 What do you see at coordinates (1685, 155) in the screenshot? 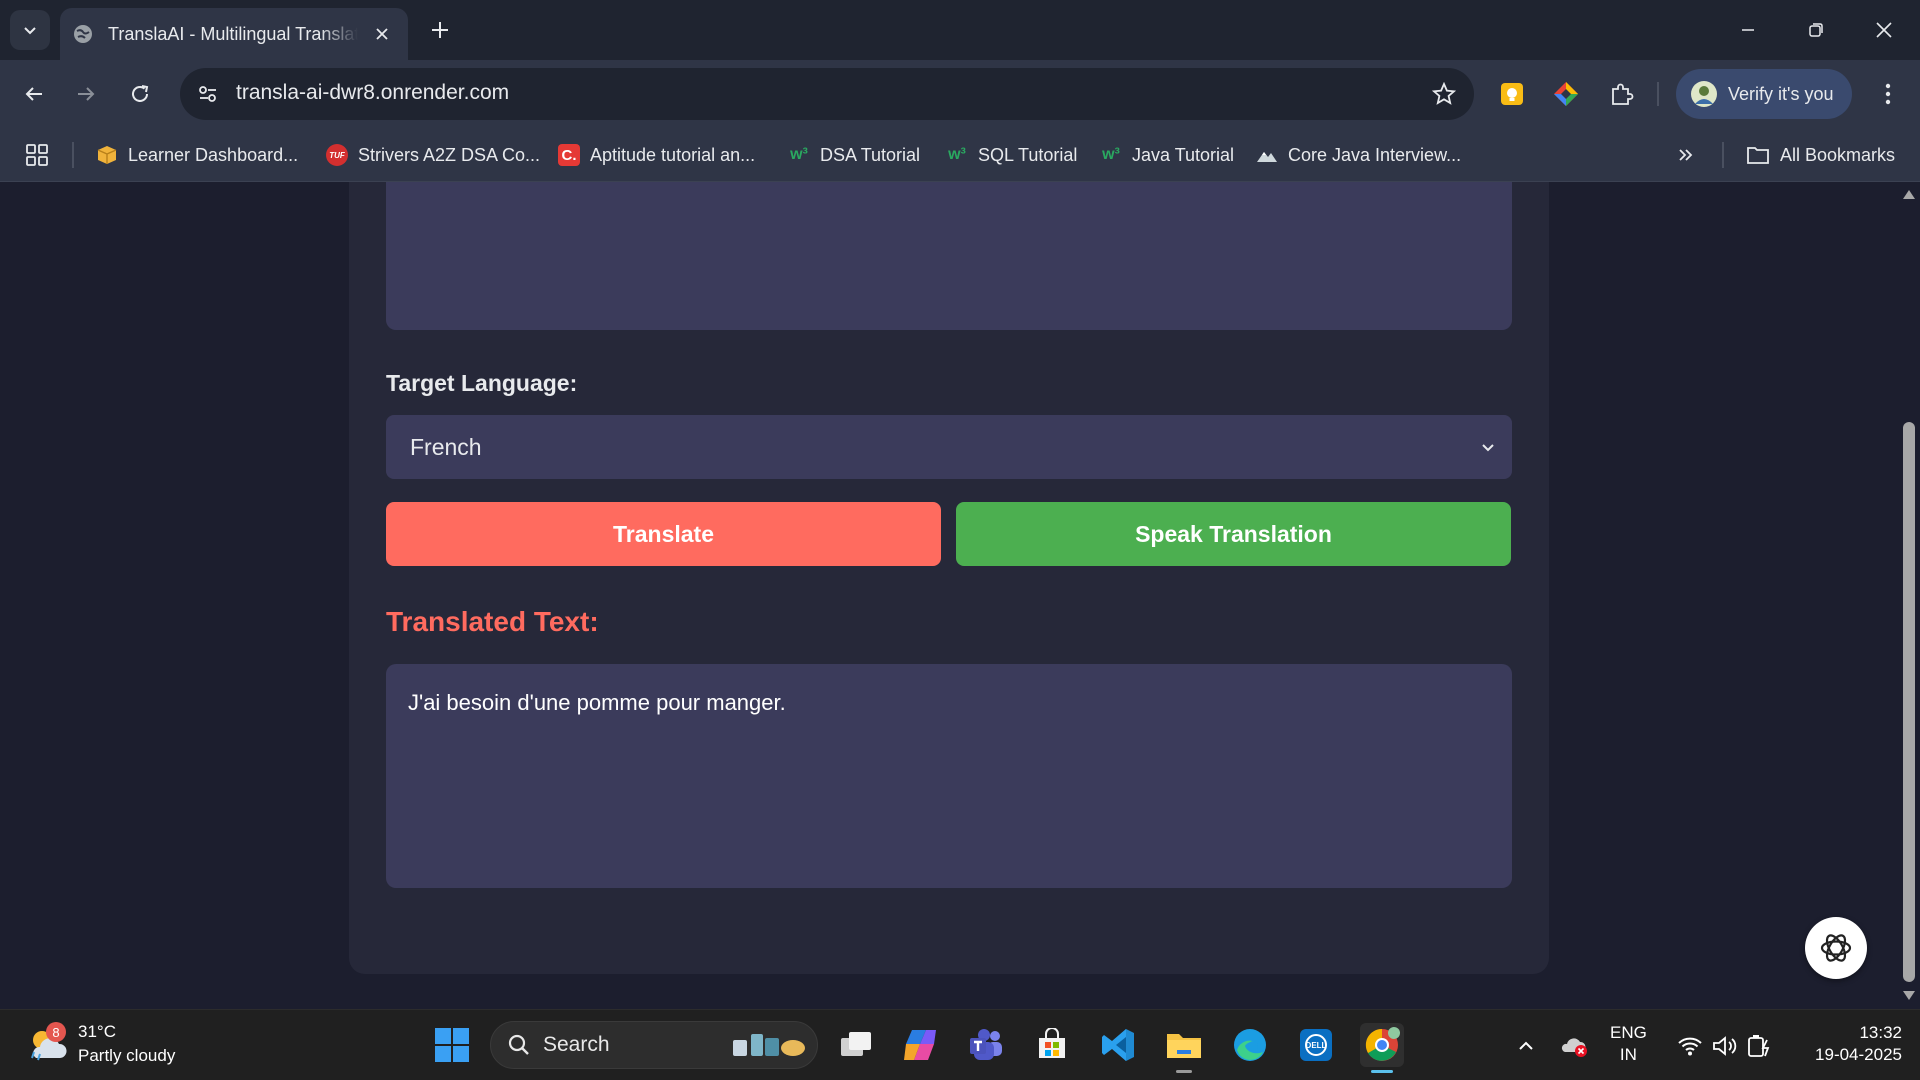
I see `more-bookmarks-button` at bounding box center [1685, 155].